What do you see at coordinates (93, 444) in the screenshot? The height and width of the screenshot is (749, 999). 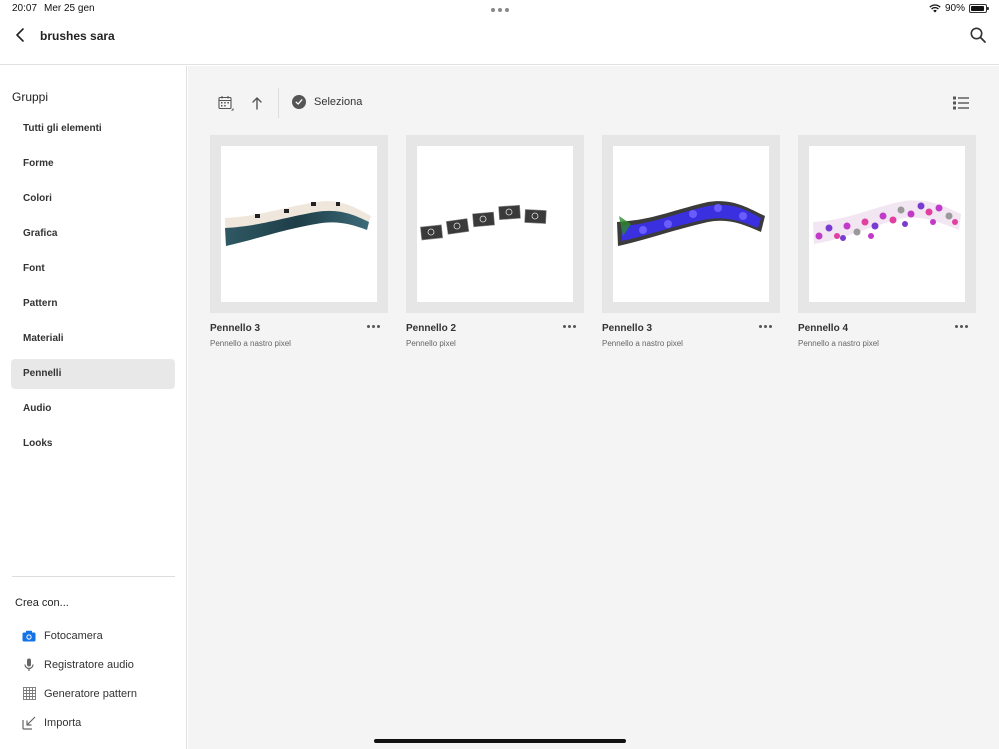 I see `sidebar-item-looks: Looks` at bounding box center [93, 444].